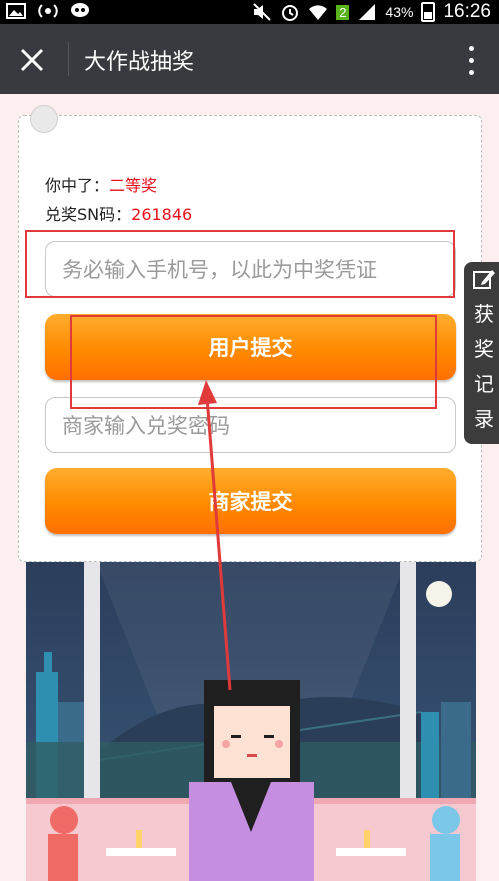  I want to click on close-button, so click(32, 60).